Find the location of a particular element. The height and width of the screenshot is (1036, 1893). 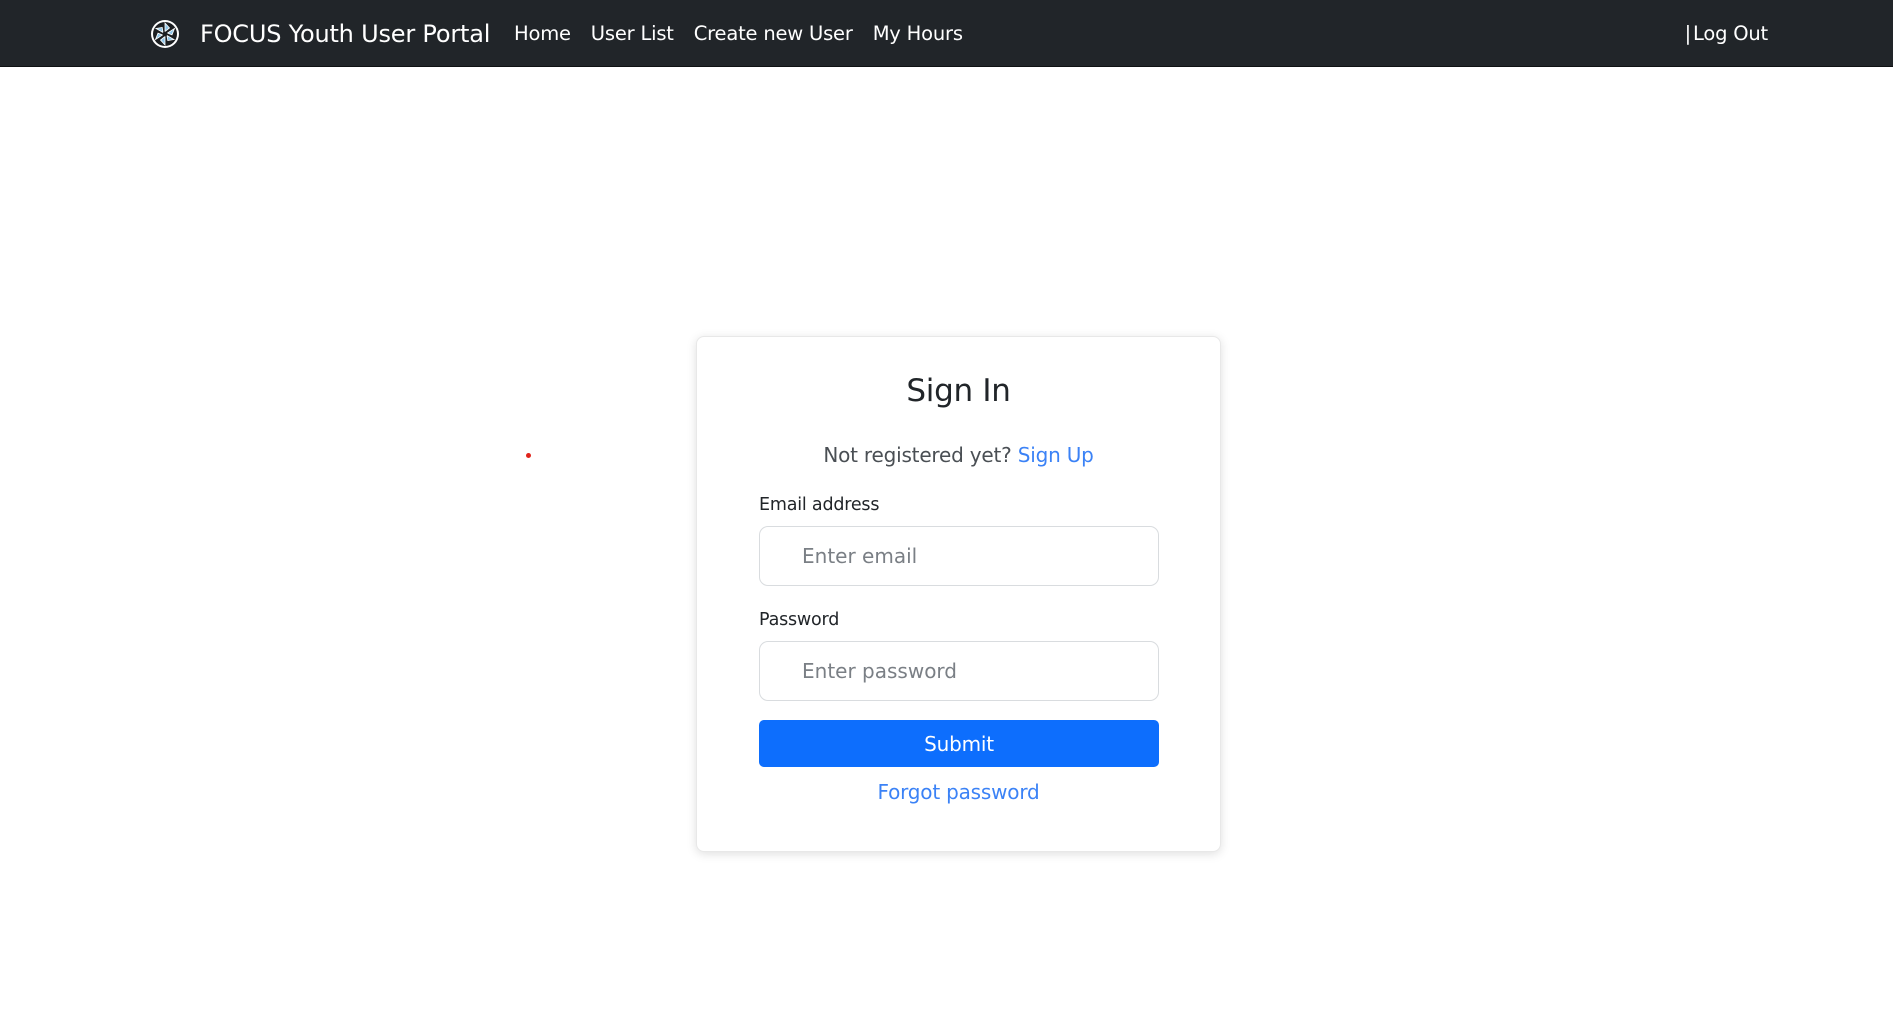

password-field is located at coordinates (959, 671).